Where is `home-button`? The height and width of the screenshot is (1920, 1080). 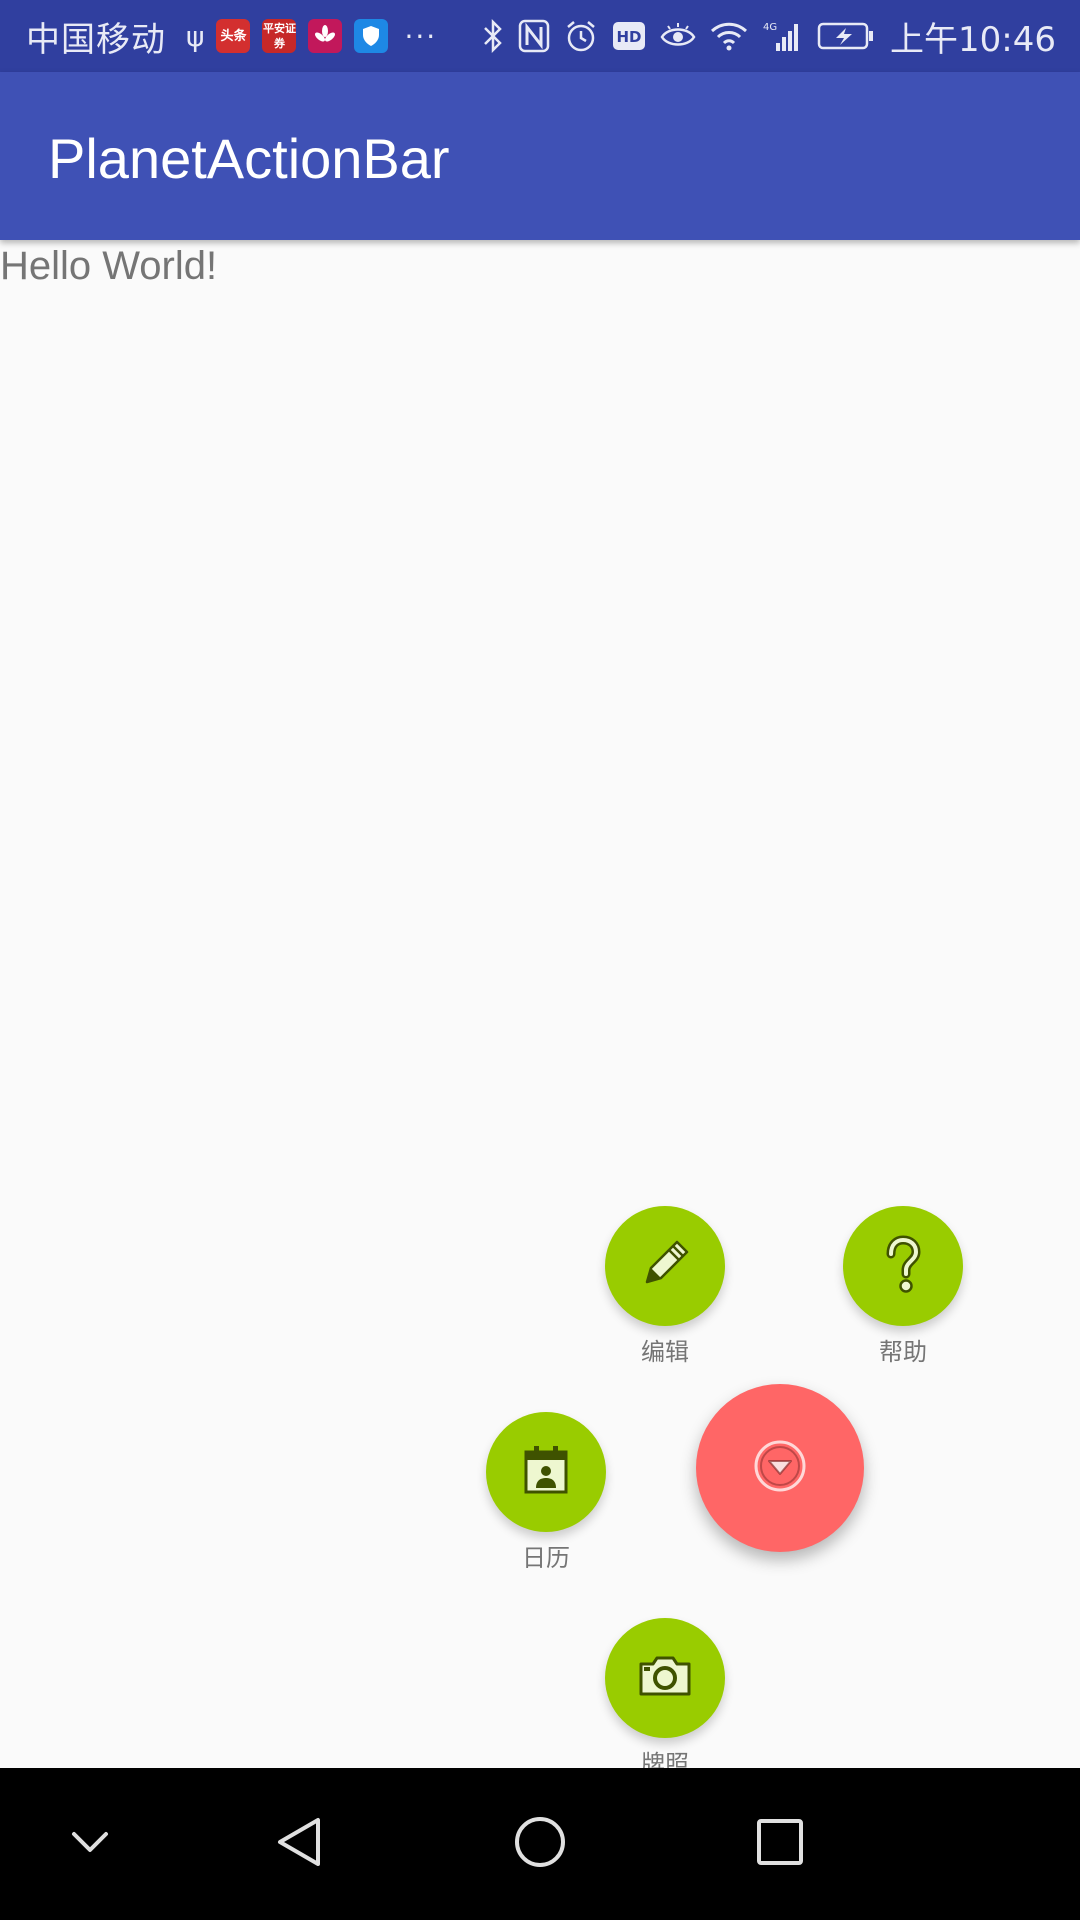
home-button is located at coordinates (540, 1844).